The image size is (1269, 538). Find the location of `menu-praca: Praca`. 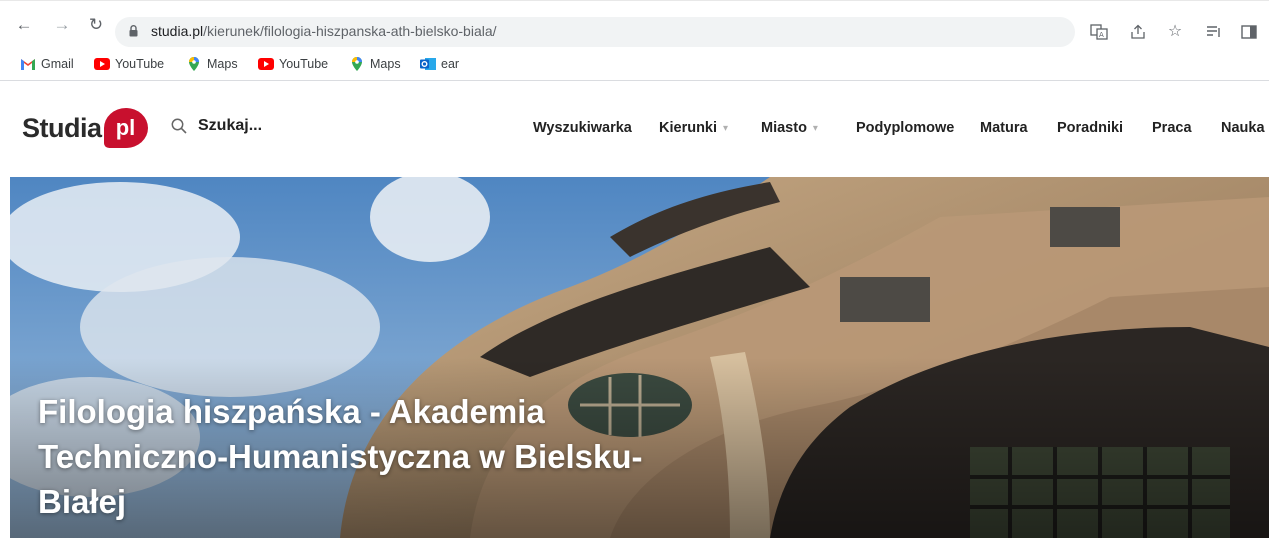

menu-praca: Praca is located at coordinates (1172, 128).